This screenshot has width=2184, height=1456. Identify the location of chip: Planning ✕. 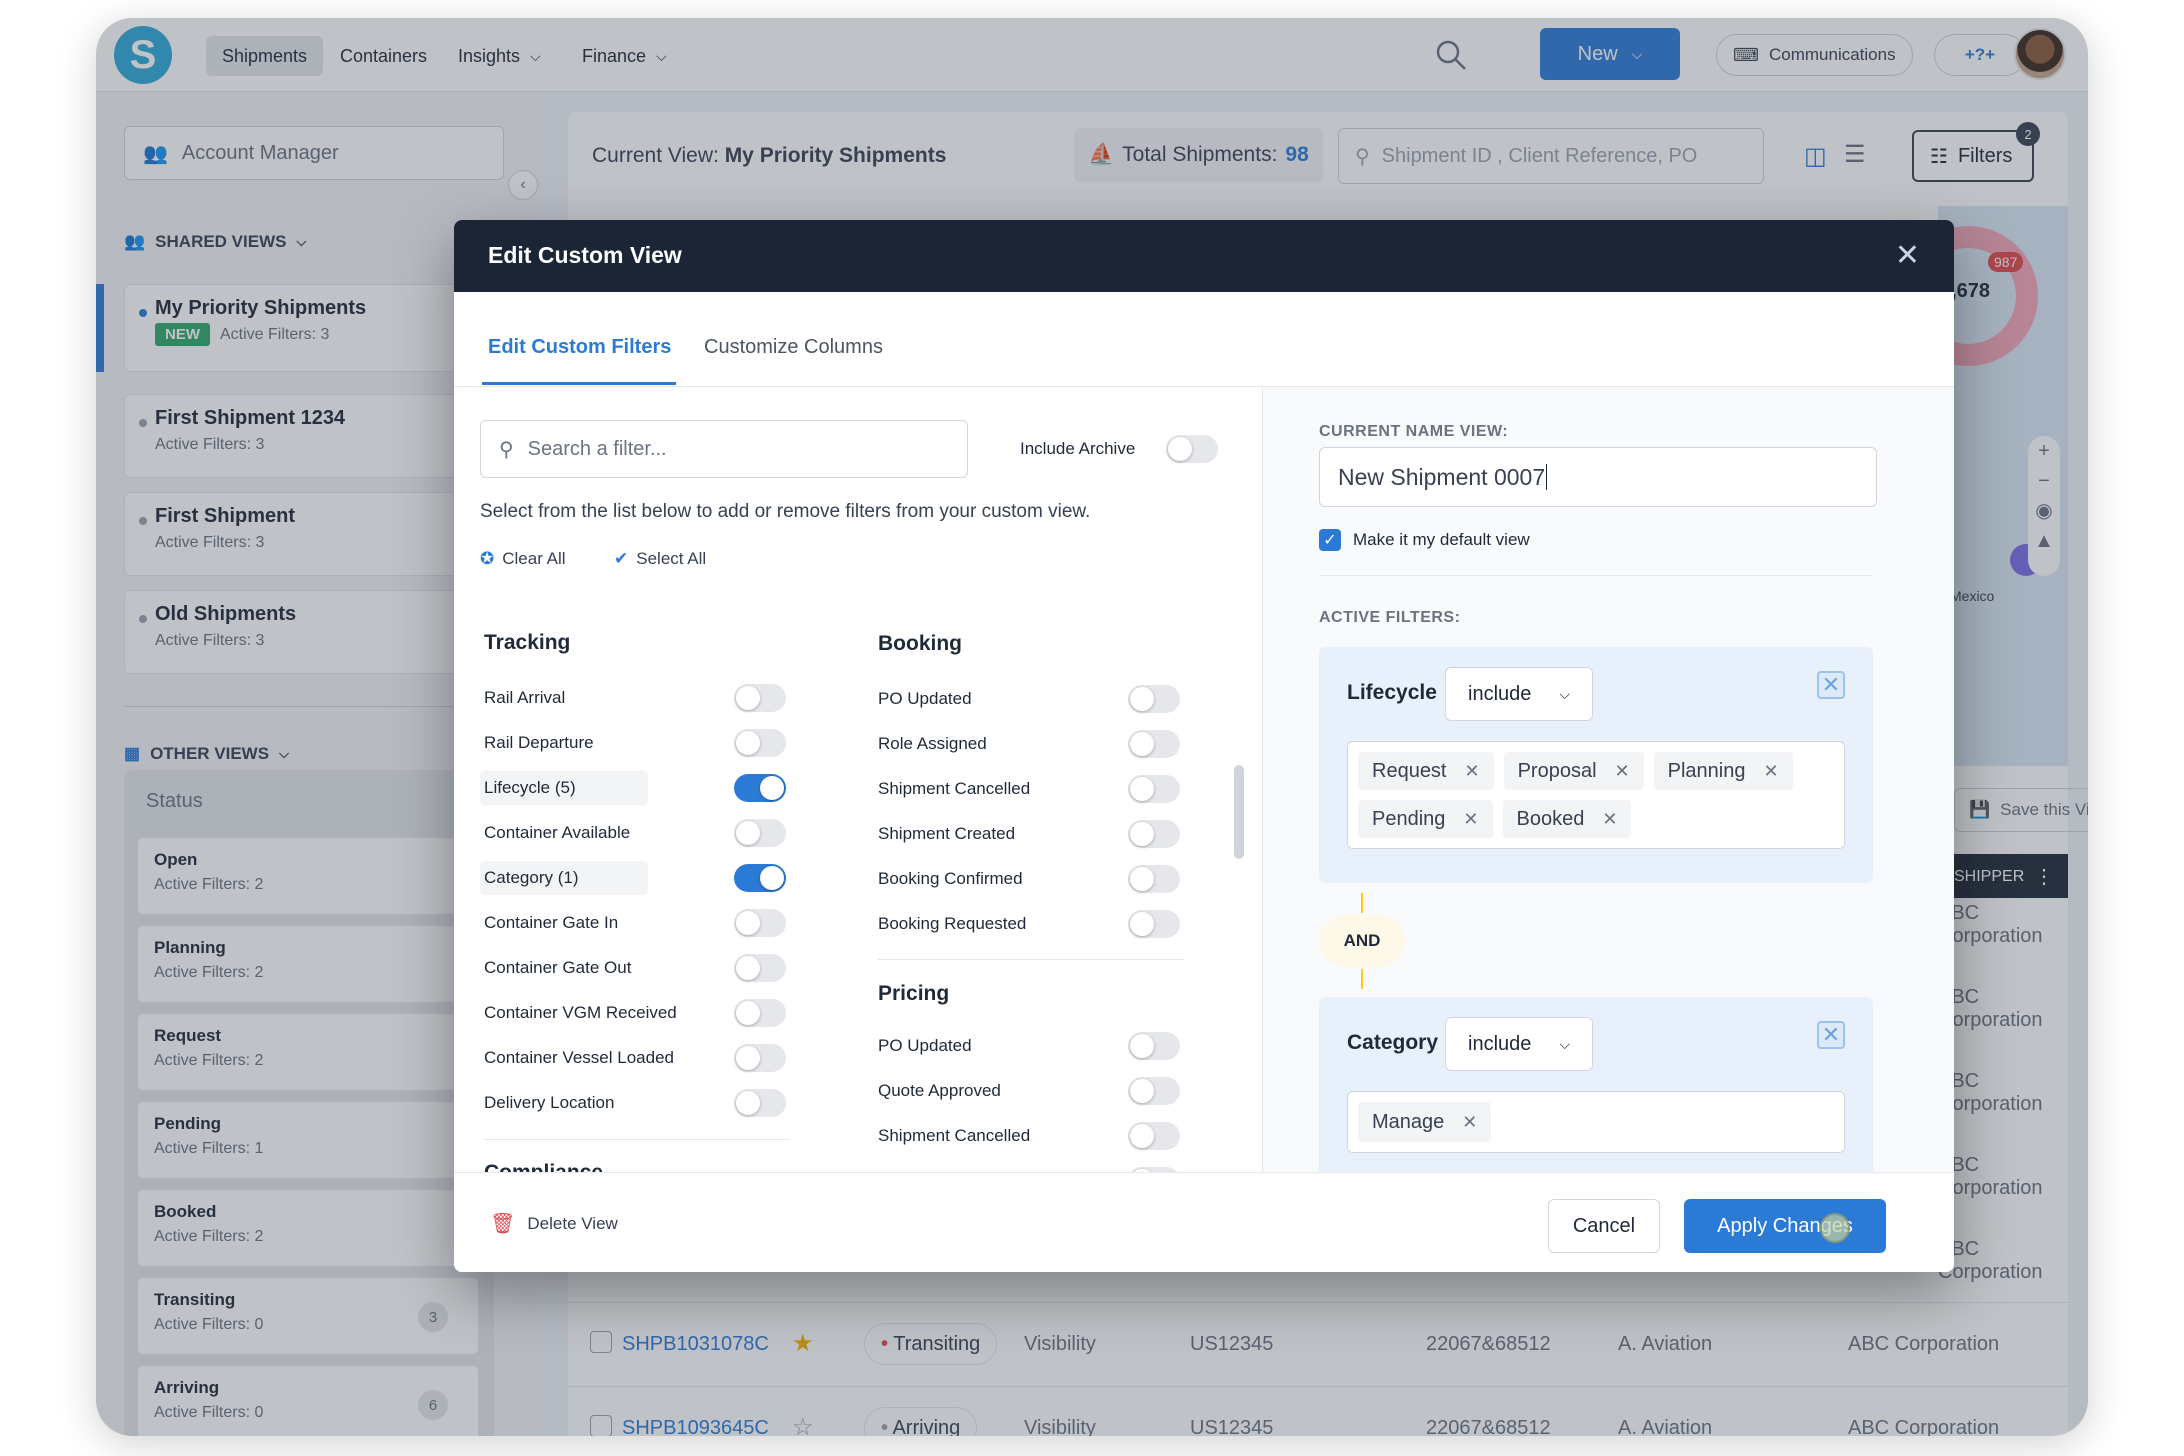
(1723, 771).